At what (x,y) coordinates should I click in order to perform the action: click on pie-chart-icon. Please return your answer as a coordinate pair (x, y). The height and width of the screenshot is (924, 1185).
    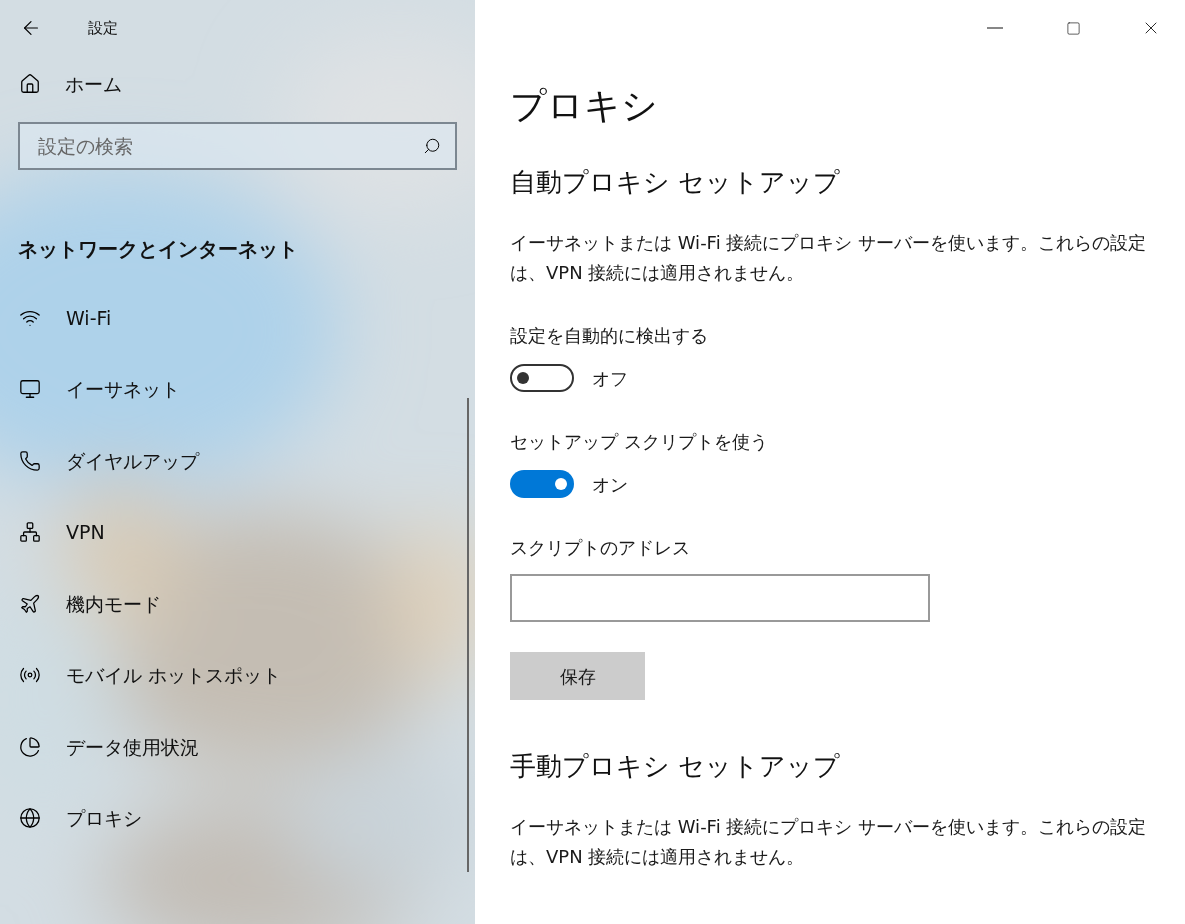
    Looking at the image, I should click on (30, 746).